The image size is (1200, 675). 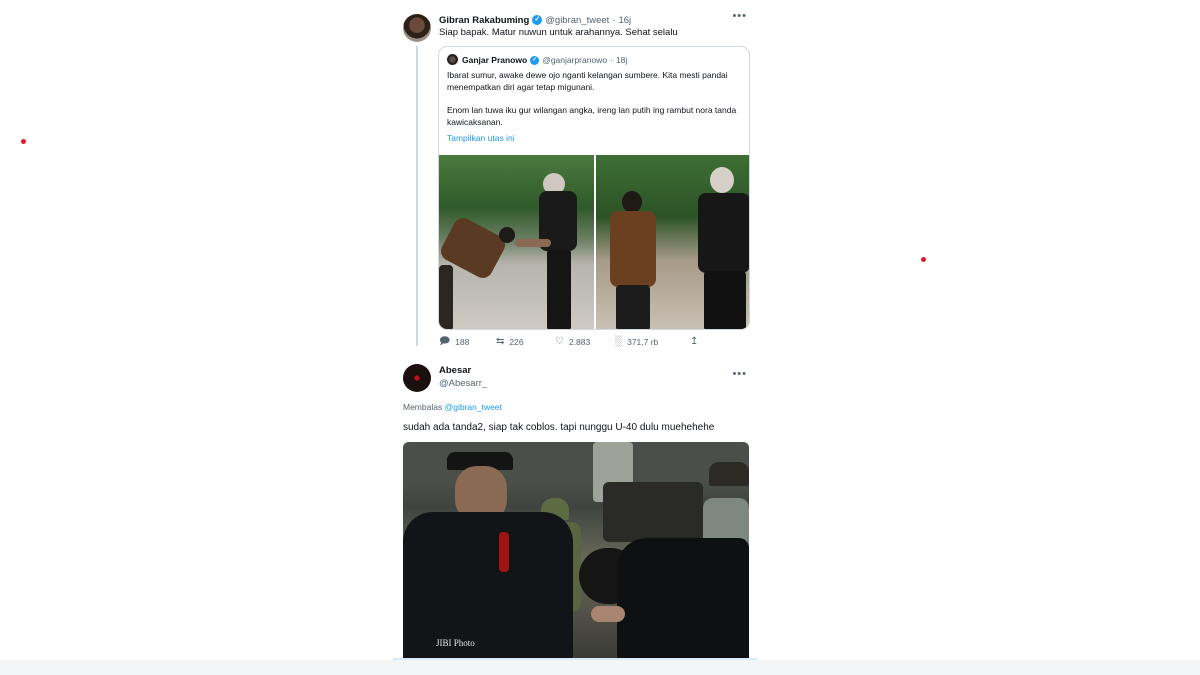 What do you see at coordinates (423, 407) in the screenshot?
I see `replying-prefix: Membalas` at bounding box center [423, 407].